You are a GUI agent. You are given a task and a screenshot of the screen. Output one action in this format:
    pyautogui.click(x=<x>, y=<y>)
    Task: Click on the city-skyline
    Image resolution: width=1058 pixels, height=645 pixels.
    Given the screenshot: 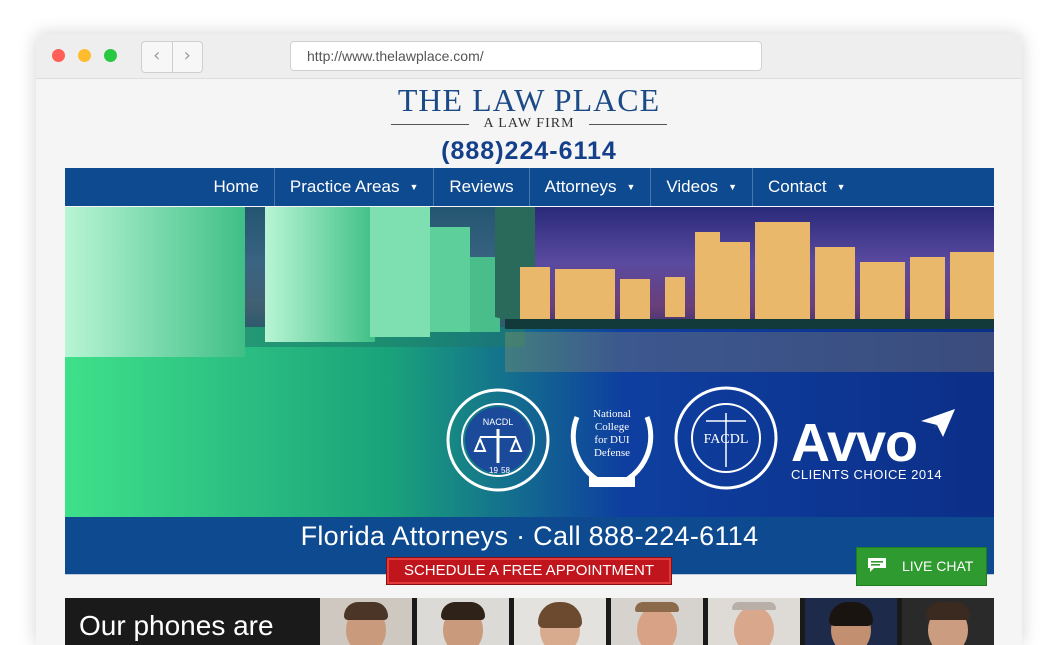 What is the action you would take?
    pyautogui.click(x=757, y=272)
    